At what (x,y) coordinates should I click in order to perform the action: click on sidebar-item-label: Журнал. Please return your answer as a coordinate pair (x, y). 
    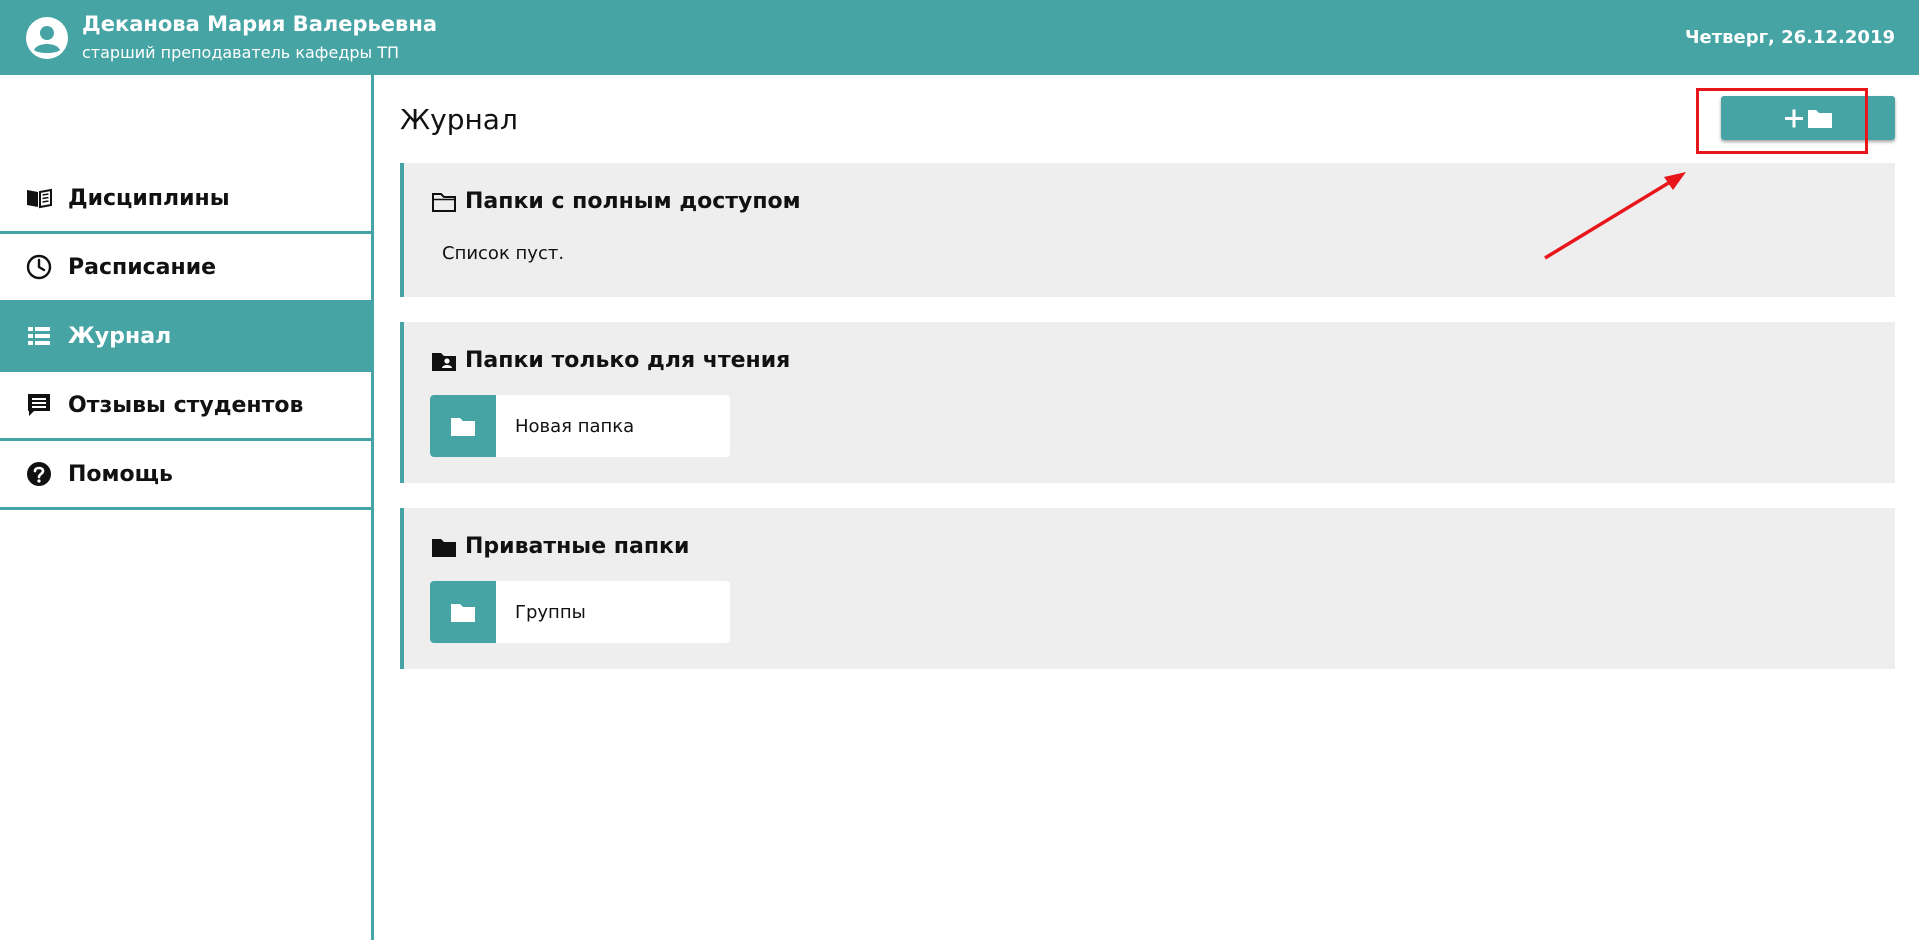
    Looking at the image, I should click on (120, 336).